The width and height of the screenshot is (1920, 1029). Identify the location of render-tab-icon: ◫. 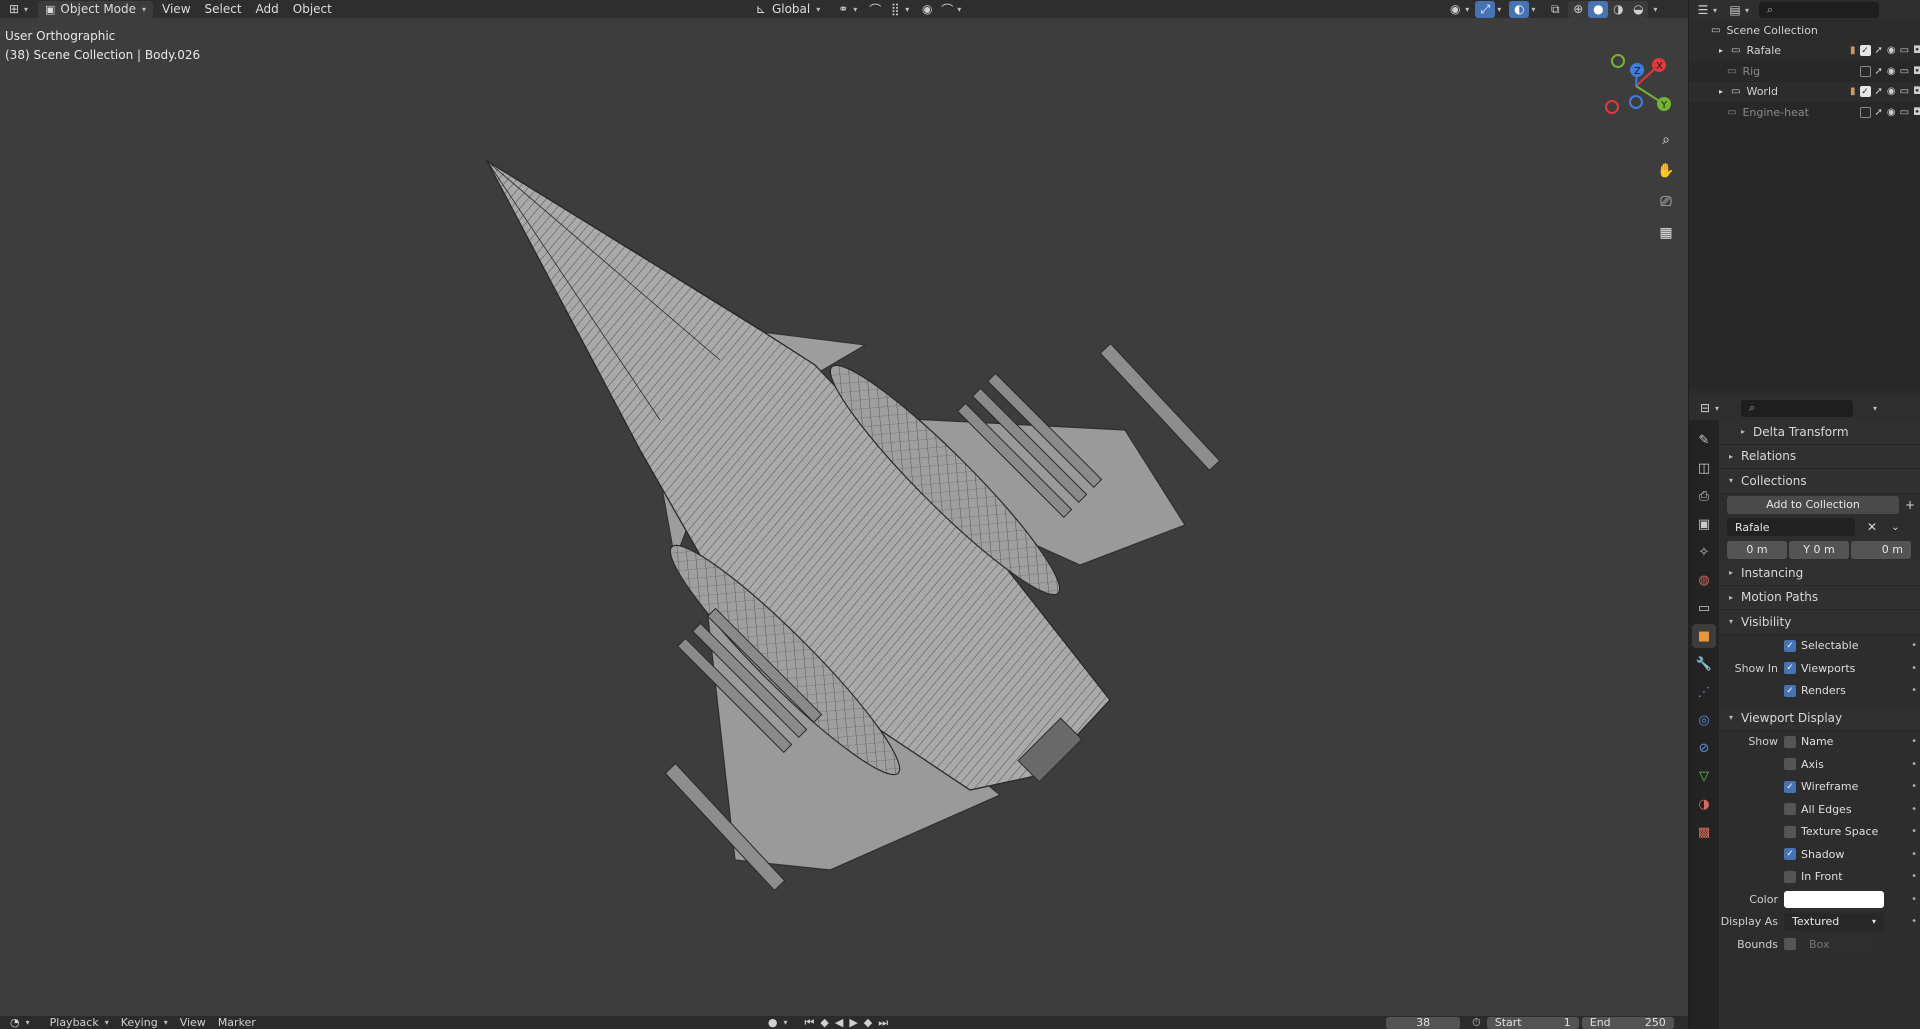
(1704, 468).